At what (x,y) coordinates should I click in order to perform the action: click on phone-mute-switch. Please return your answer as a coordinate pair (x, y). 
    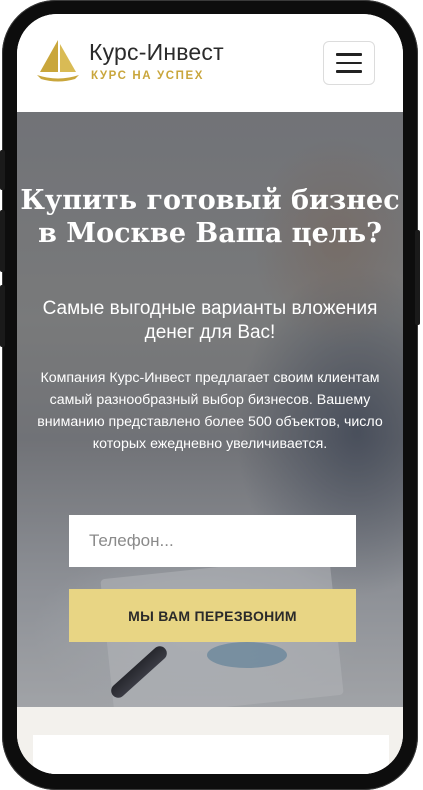
    Looking at the image, I should click on (2, 170).